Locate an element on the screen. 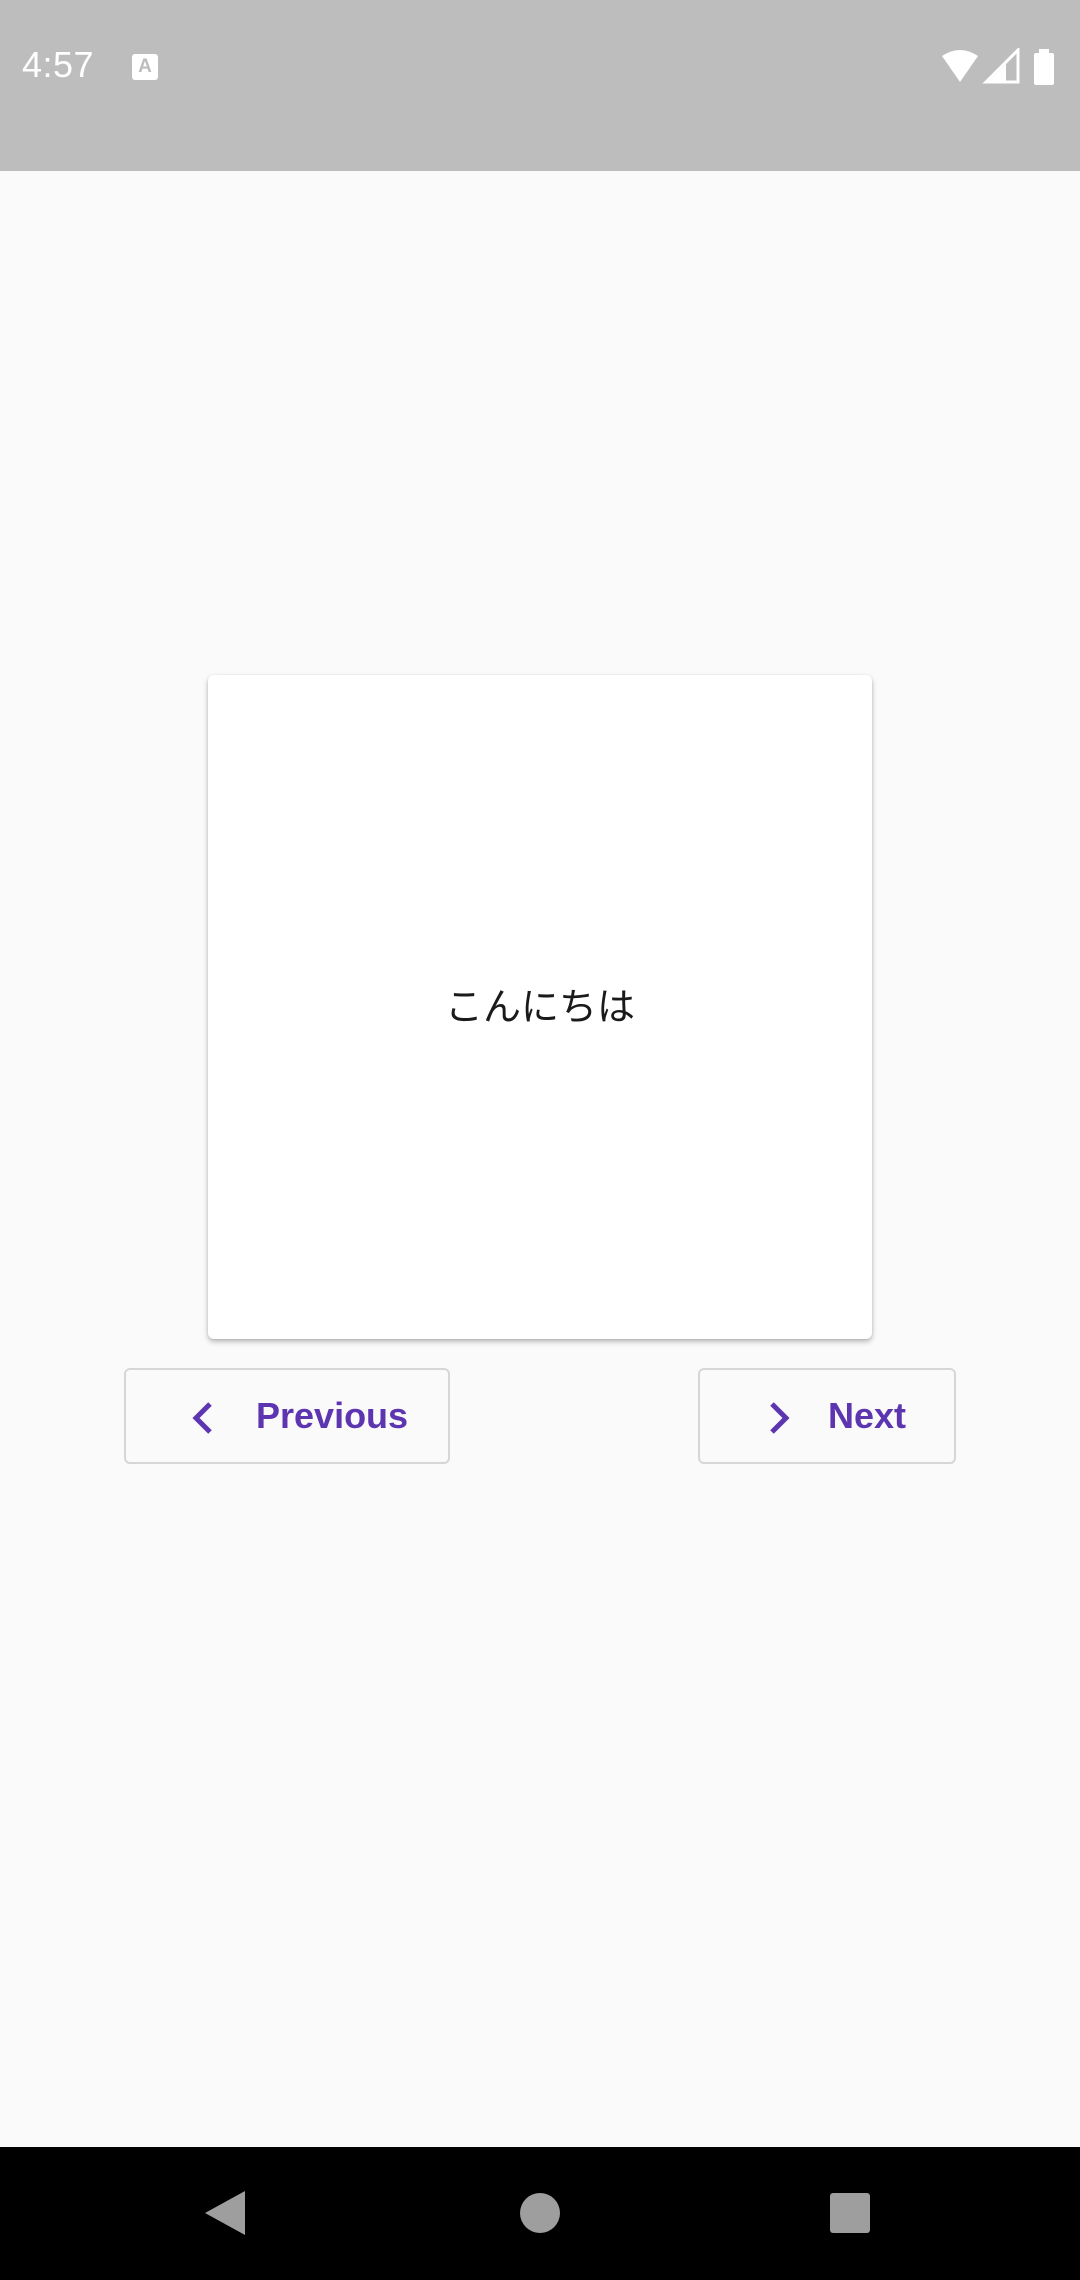 This screenshot has height=2280, width=1080. wifi-icon is located at coordinates (960, 66).